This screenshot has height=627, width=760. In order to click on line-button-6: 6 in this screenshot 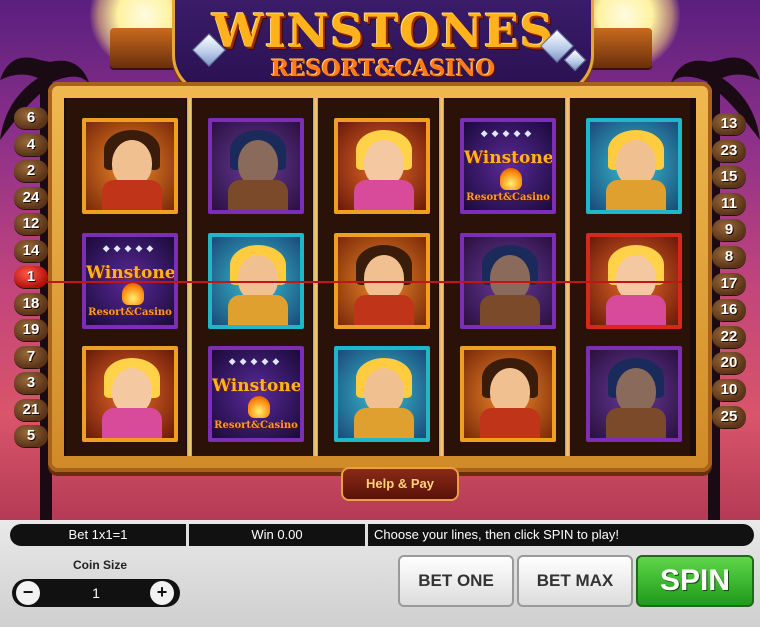, I will do `click(31, 118)`.